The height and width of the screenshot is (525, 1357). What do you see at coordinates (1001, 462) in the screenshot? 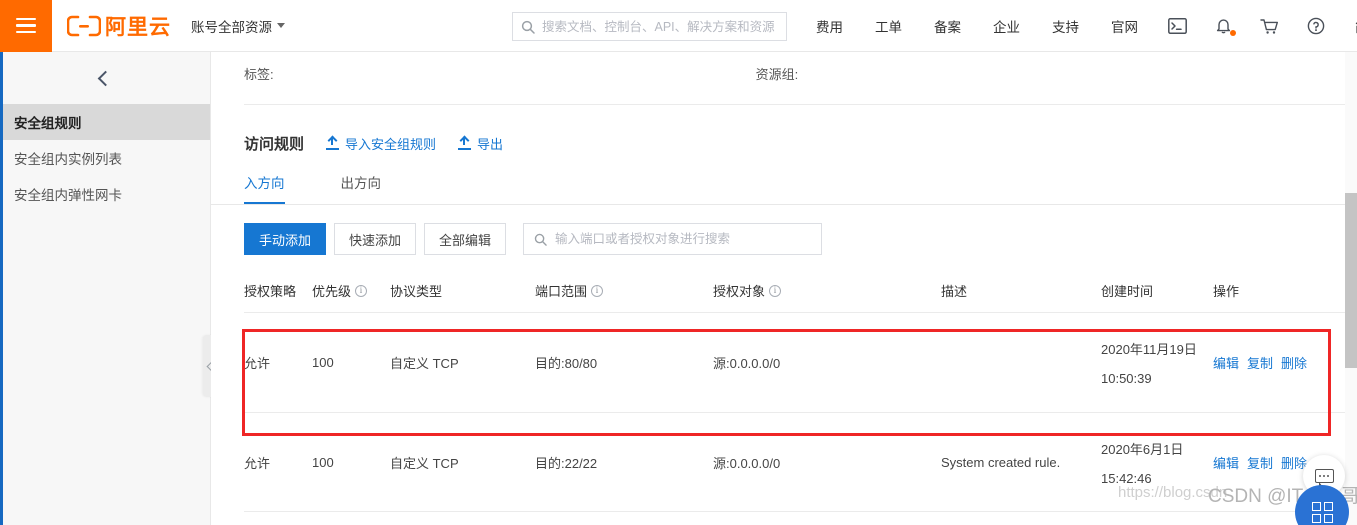
I see `cell-description: System created rule.` at bounding box center [1001, 462].